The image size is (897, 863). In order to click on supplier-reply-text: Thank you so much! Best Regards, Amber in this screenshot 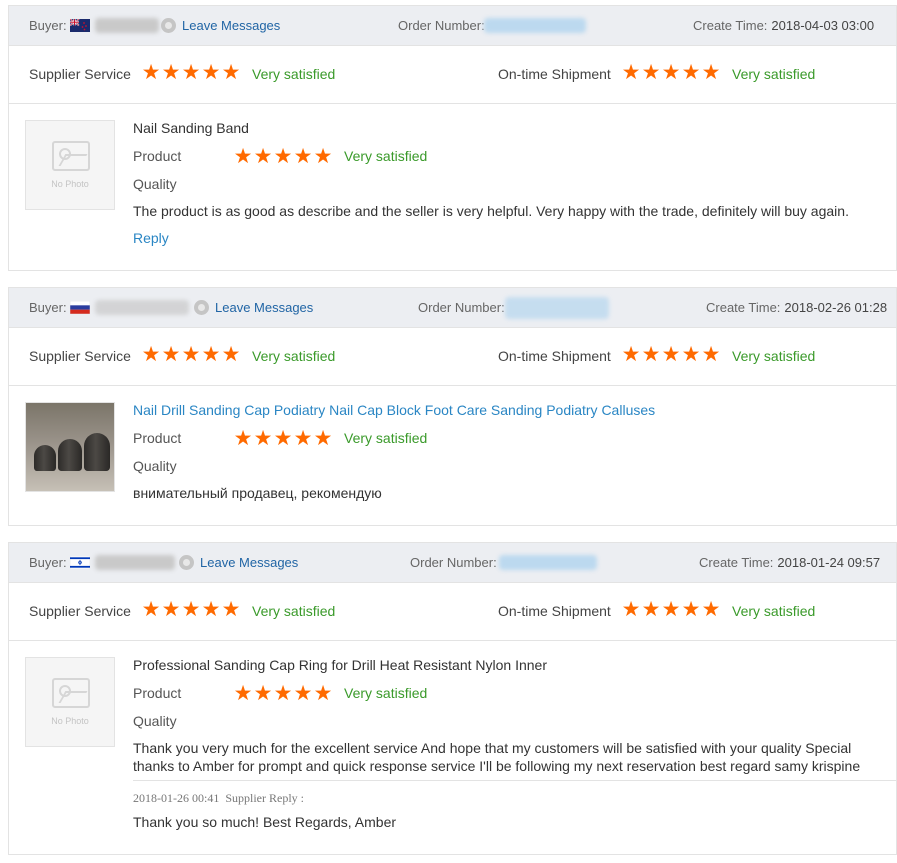, I will do `click(265, 822)`.